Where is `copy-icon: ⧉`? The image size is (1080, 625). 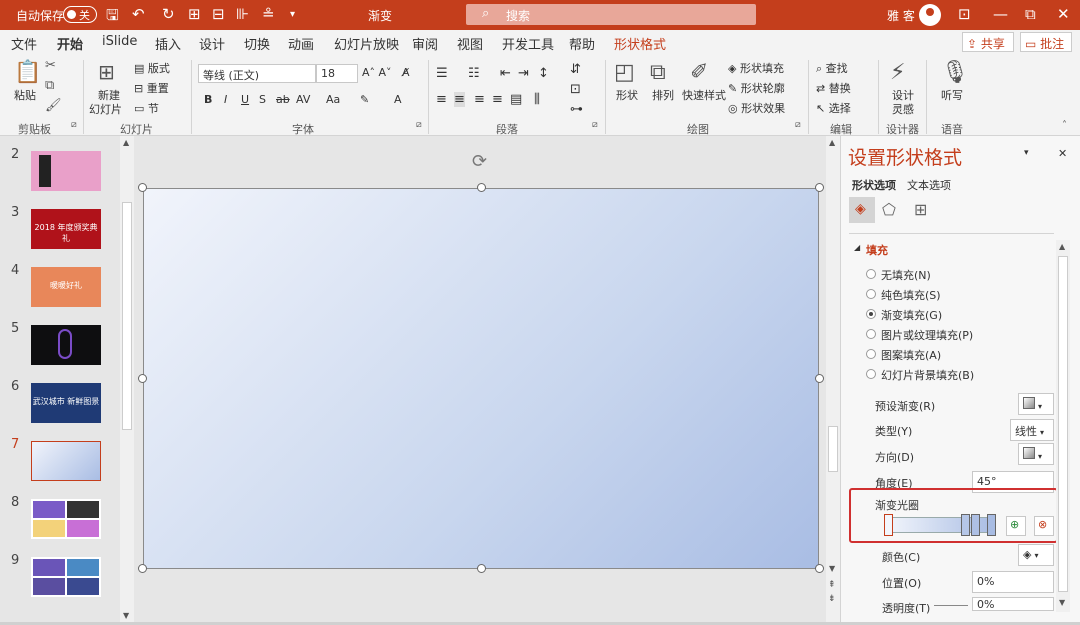
copy-icon: ⧉ is located at coordinates (49, 85).